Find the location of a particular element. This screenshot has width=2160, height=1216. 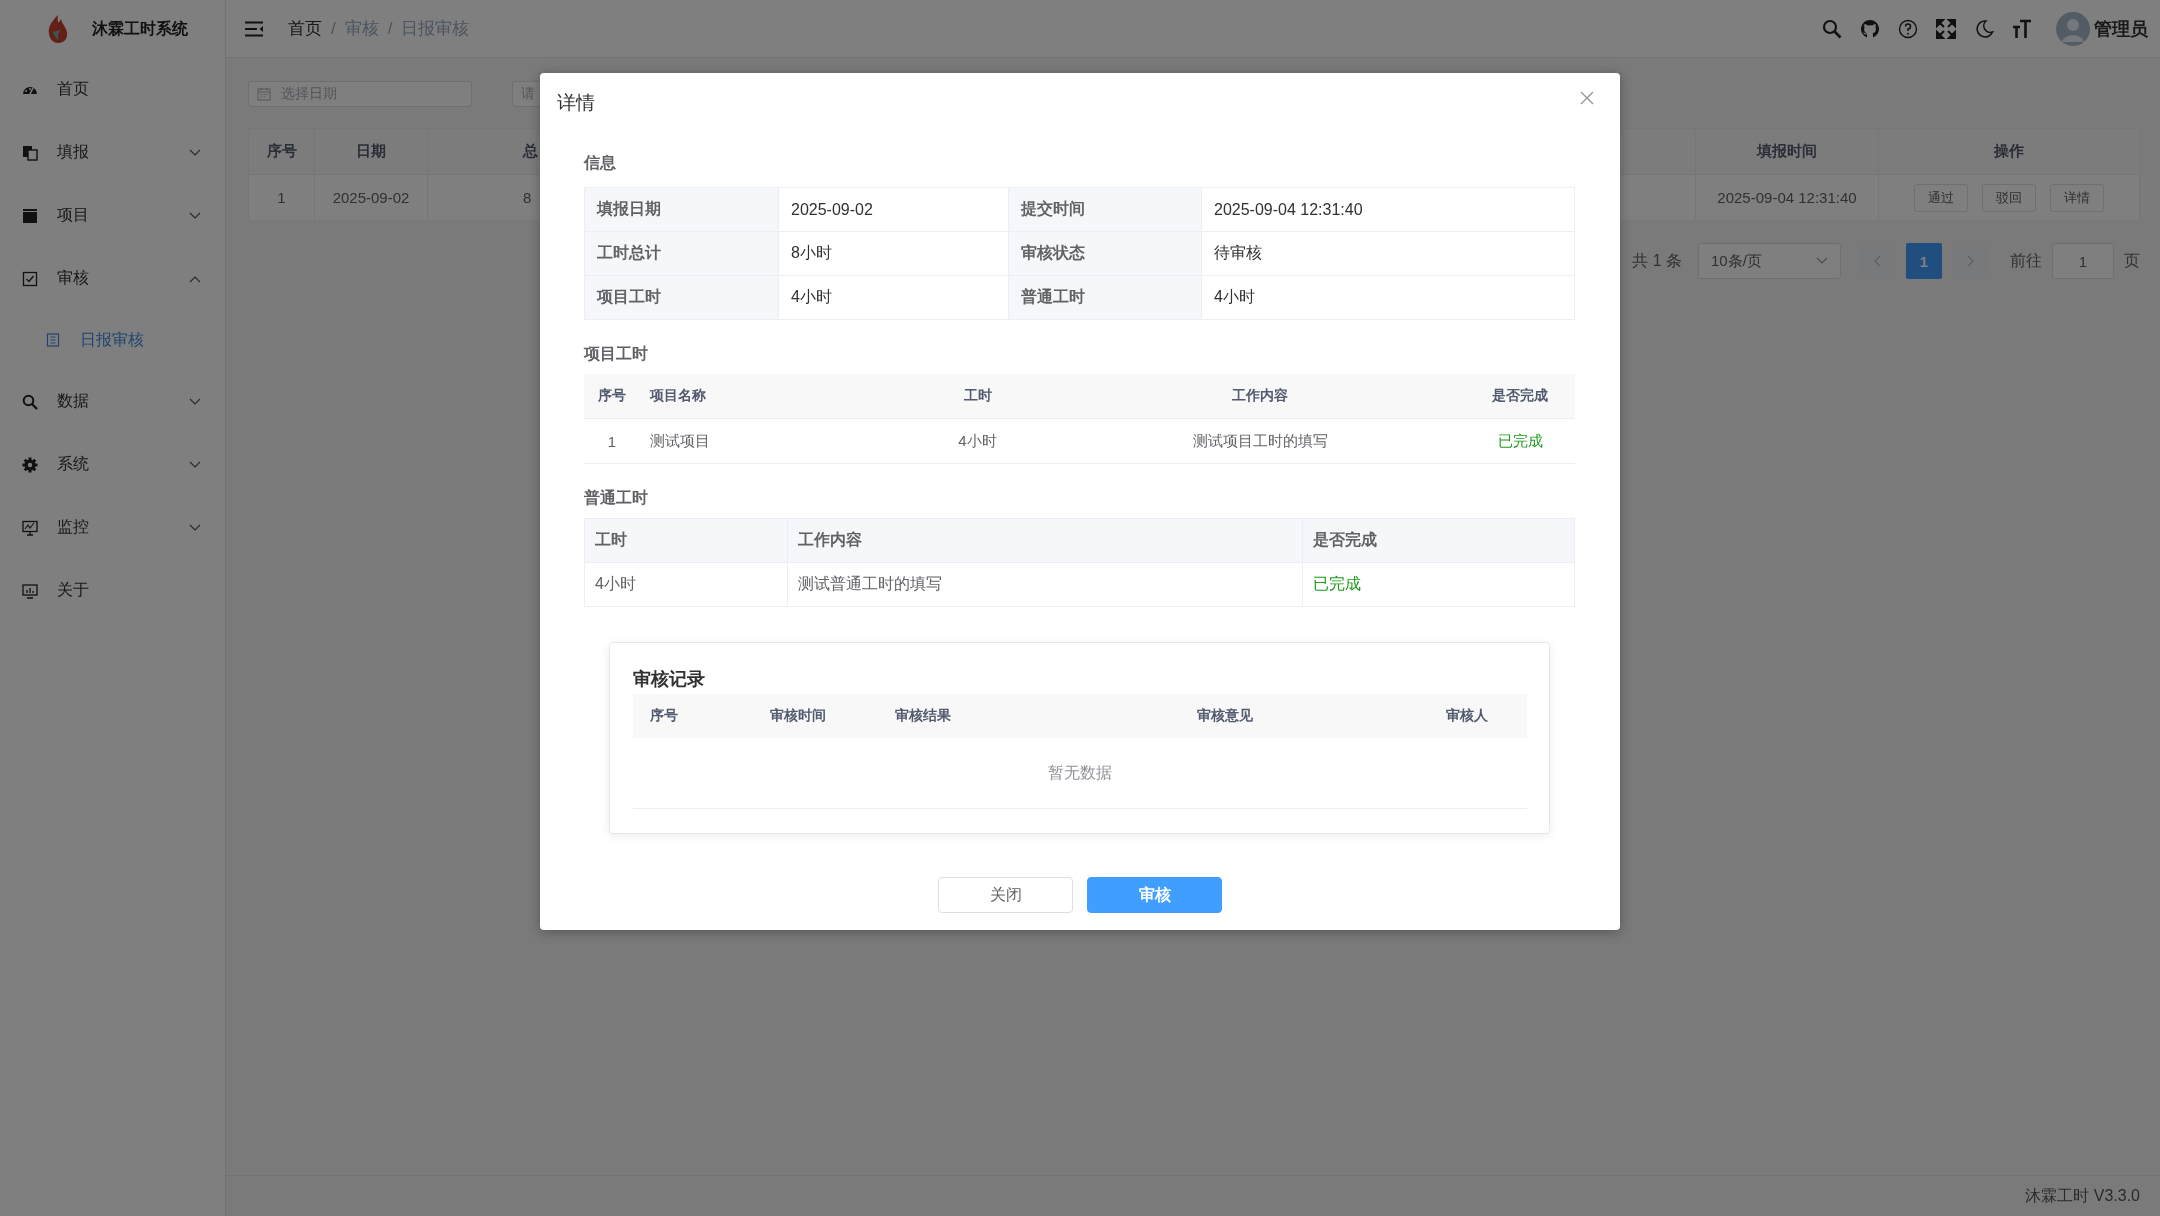

field-label: 提交时间 is located at coordinates (1105, 210).